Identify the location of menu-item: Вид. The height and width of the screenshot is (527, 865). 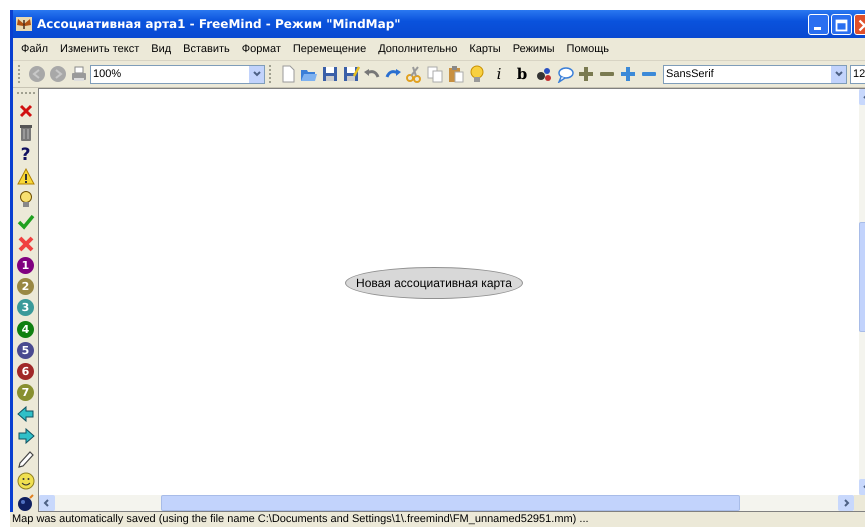
(161, 49).